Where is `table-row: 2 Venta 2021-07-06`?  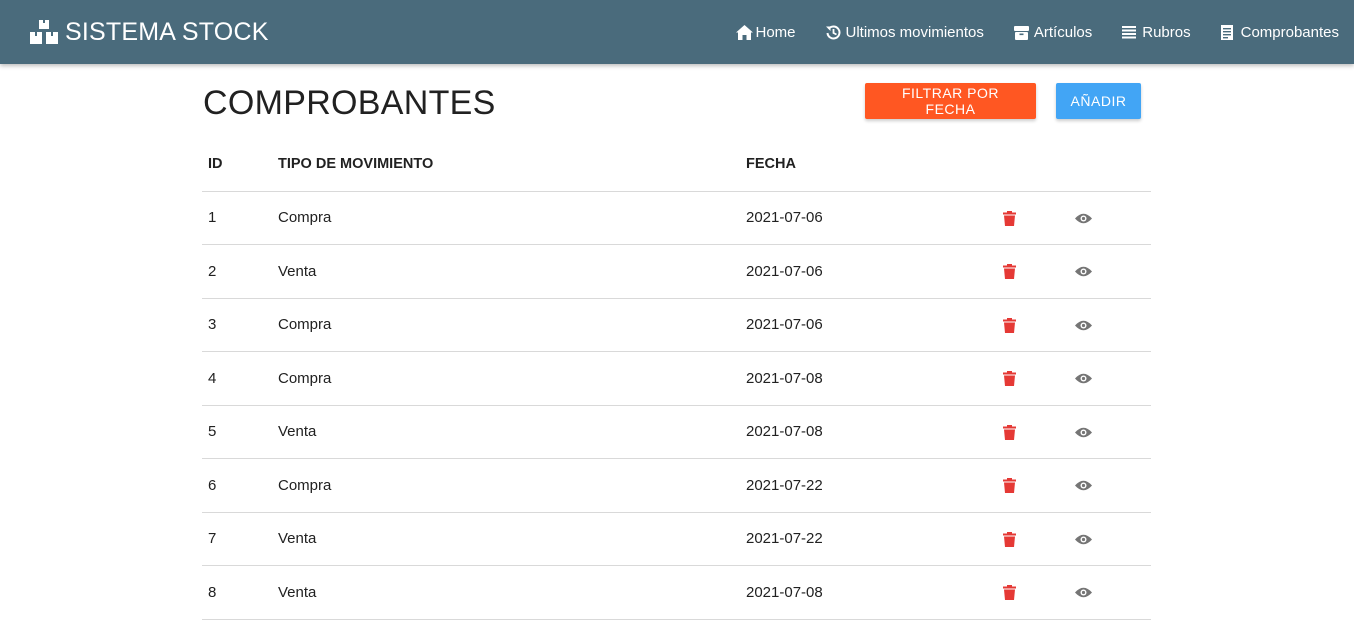 table-row: 2 Venta 2021-07-06 is located at coordinates (676, 271).